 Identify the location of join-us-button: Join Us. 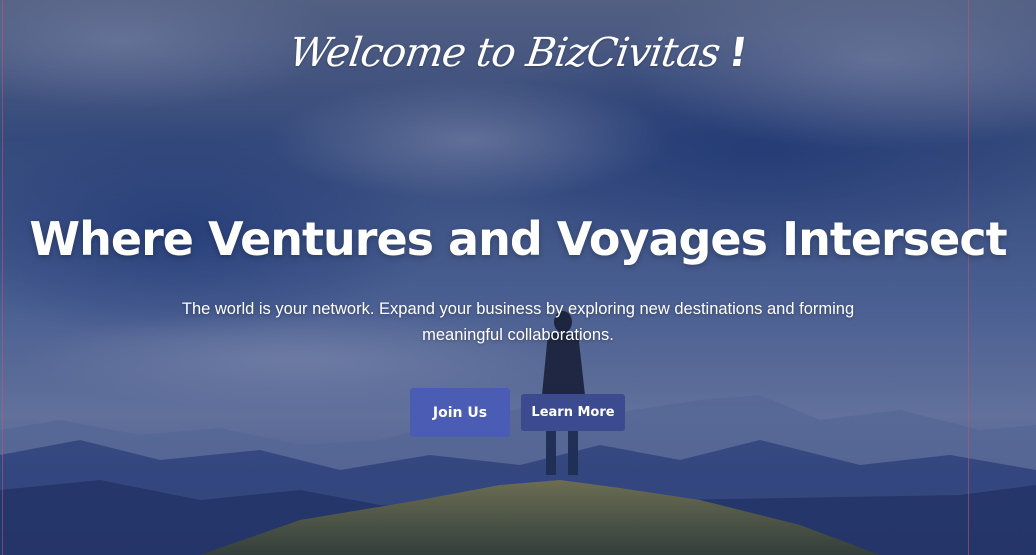
(460, 412).